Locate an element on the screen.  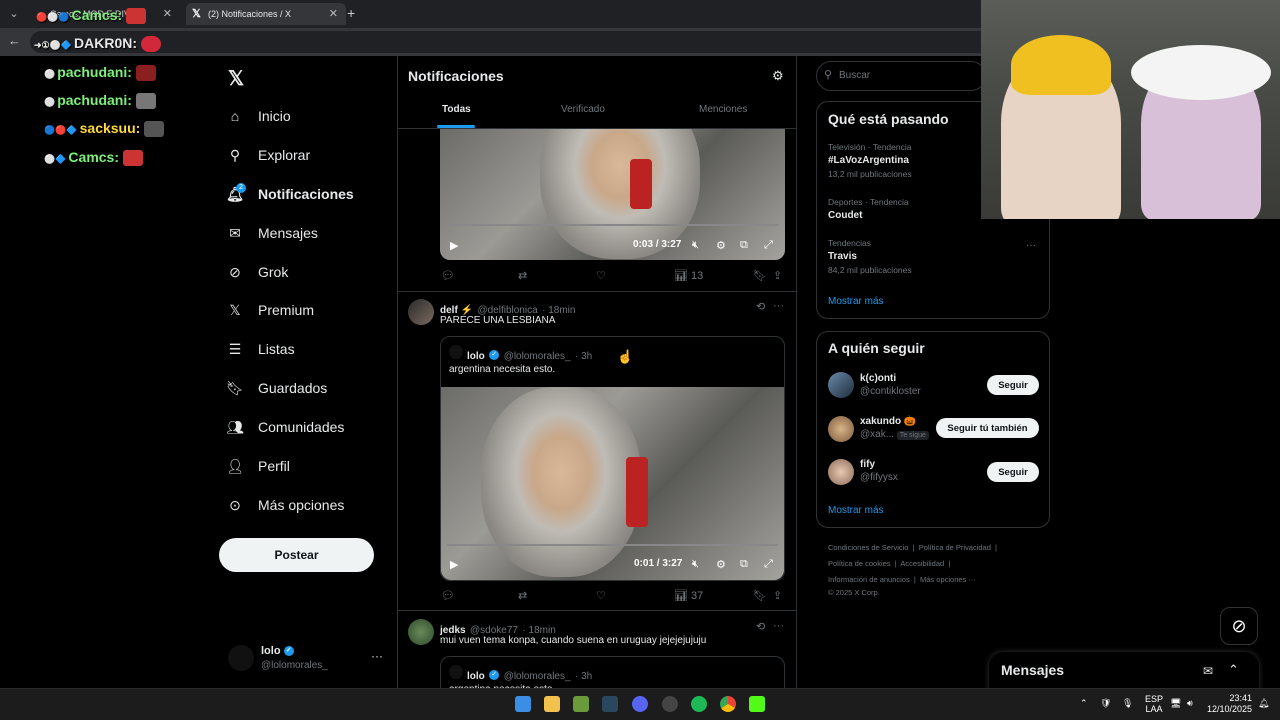
volume-icon: 🔊︎ is located at coordinates (1190, 703).